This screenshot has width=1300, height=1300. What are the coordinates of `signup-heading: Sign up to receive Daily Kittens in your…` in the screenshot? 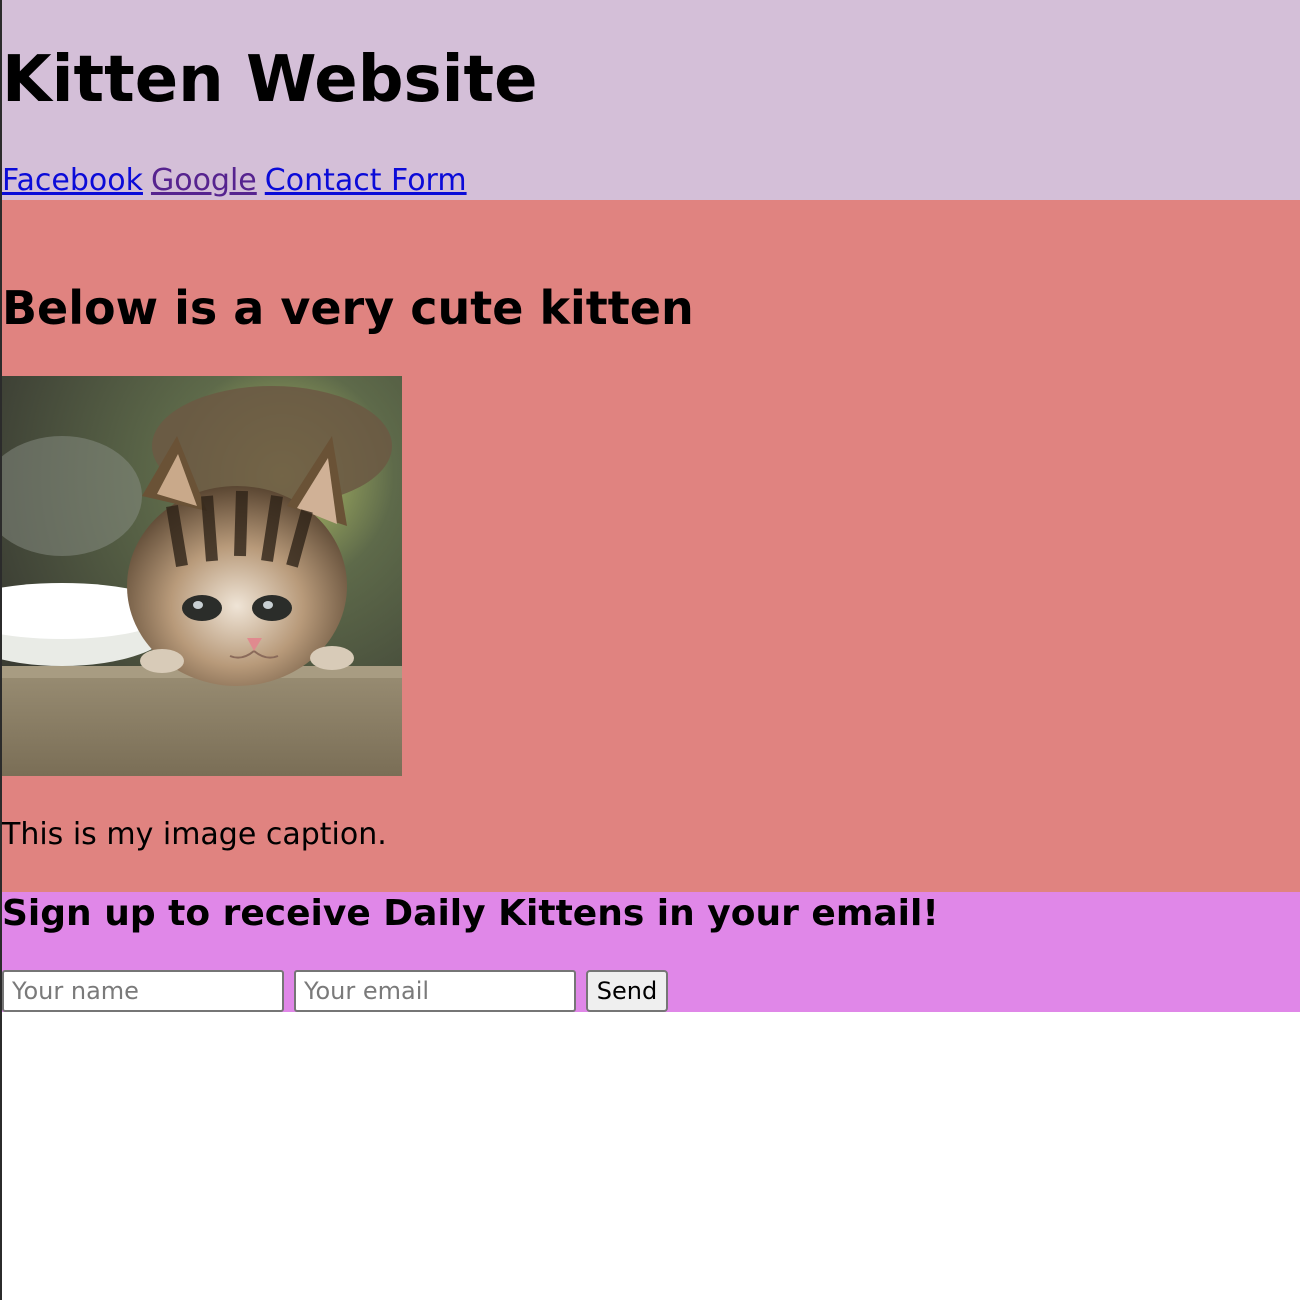 It's located at (470, 913).